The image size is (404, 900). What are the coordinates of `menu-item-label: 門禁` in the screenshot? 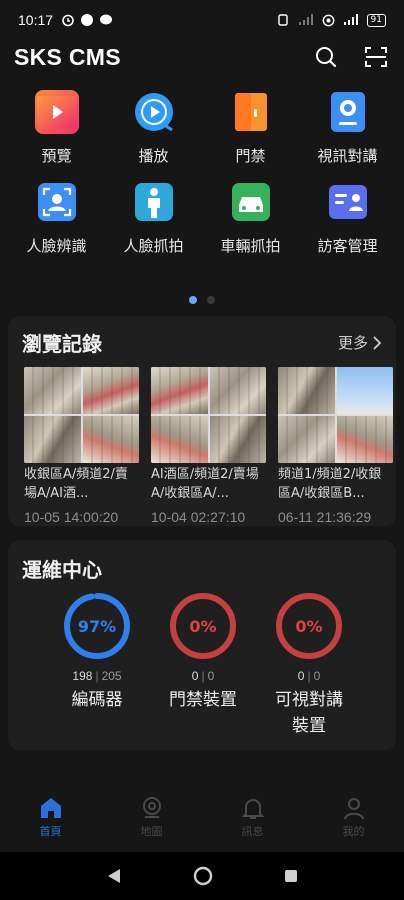 It's located at (250, 156).